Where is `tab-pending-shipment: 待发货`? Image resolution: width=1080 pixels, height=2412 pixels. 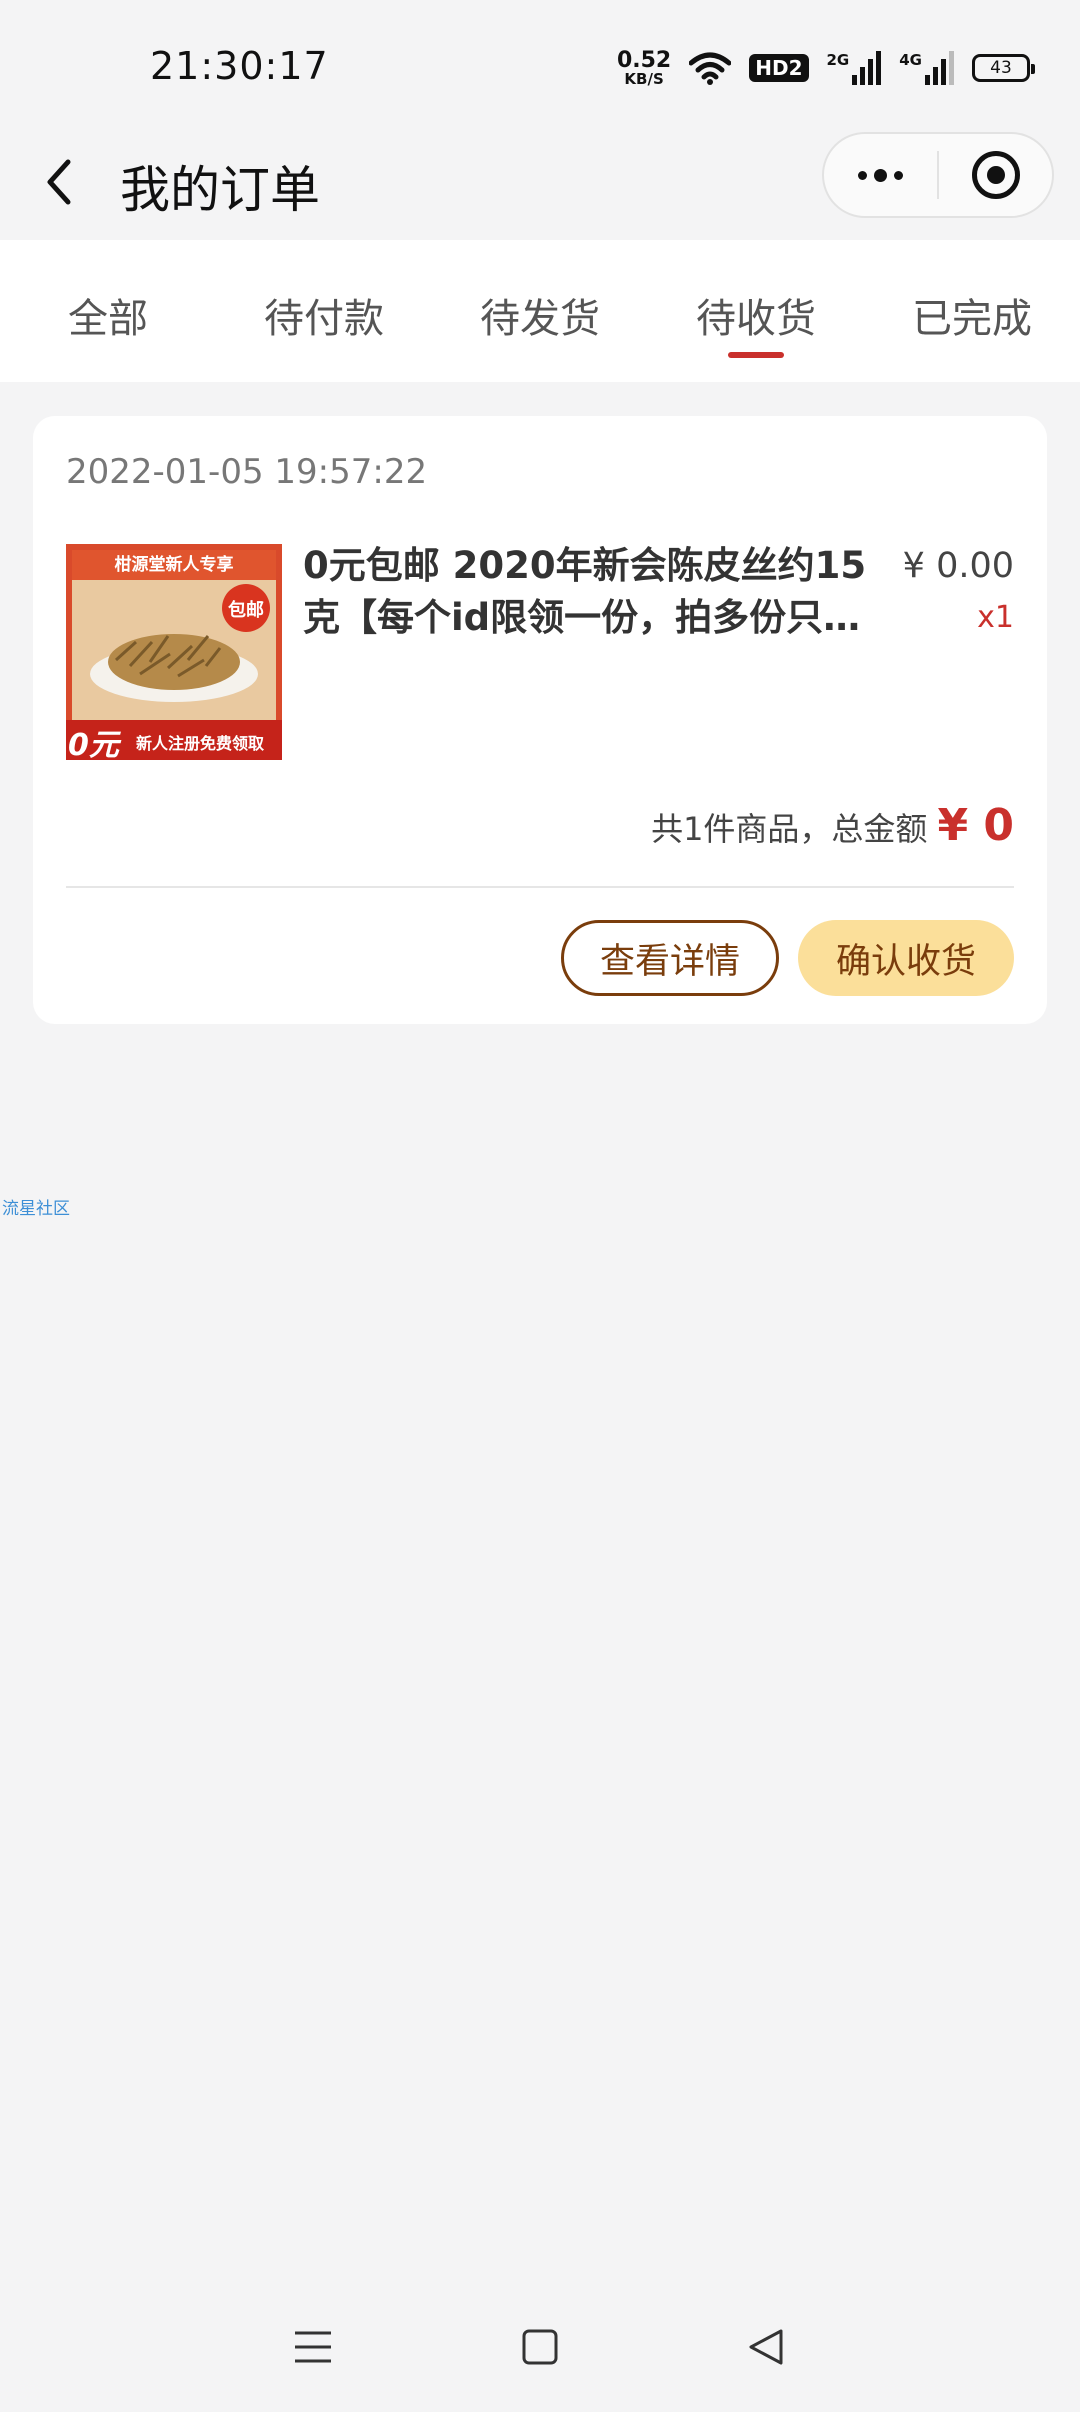 tab-pending-shipment: 待发货 is located at coordinates (540, 311).